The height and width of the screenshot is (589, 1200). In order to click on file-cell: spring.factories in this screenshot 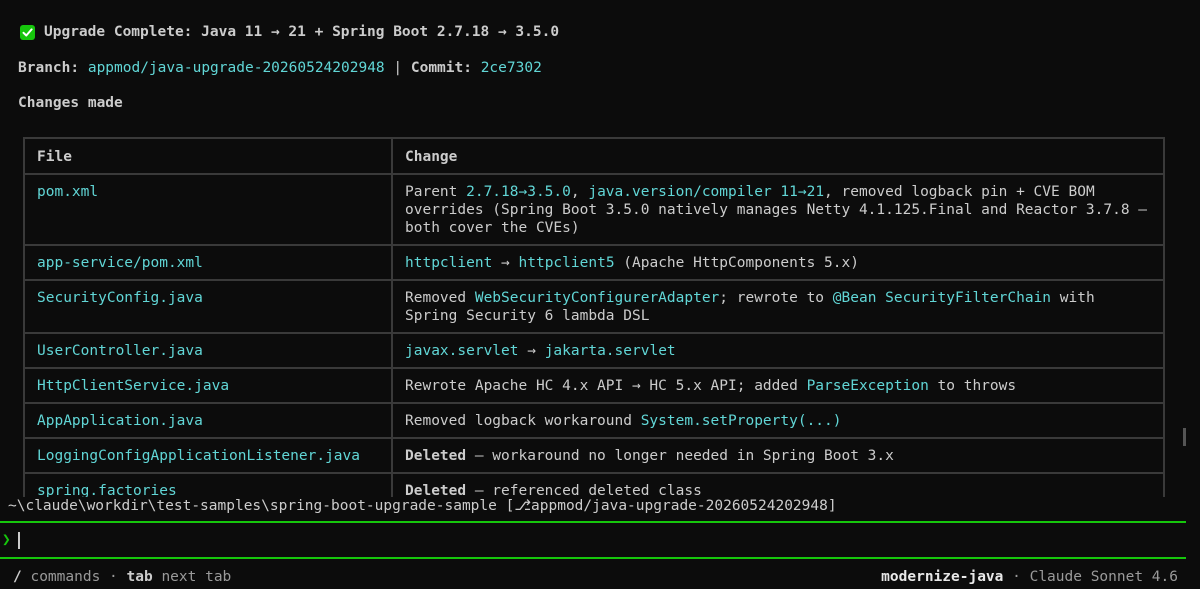, I will do `click(208, 484)`.